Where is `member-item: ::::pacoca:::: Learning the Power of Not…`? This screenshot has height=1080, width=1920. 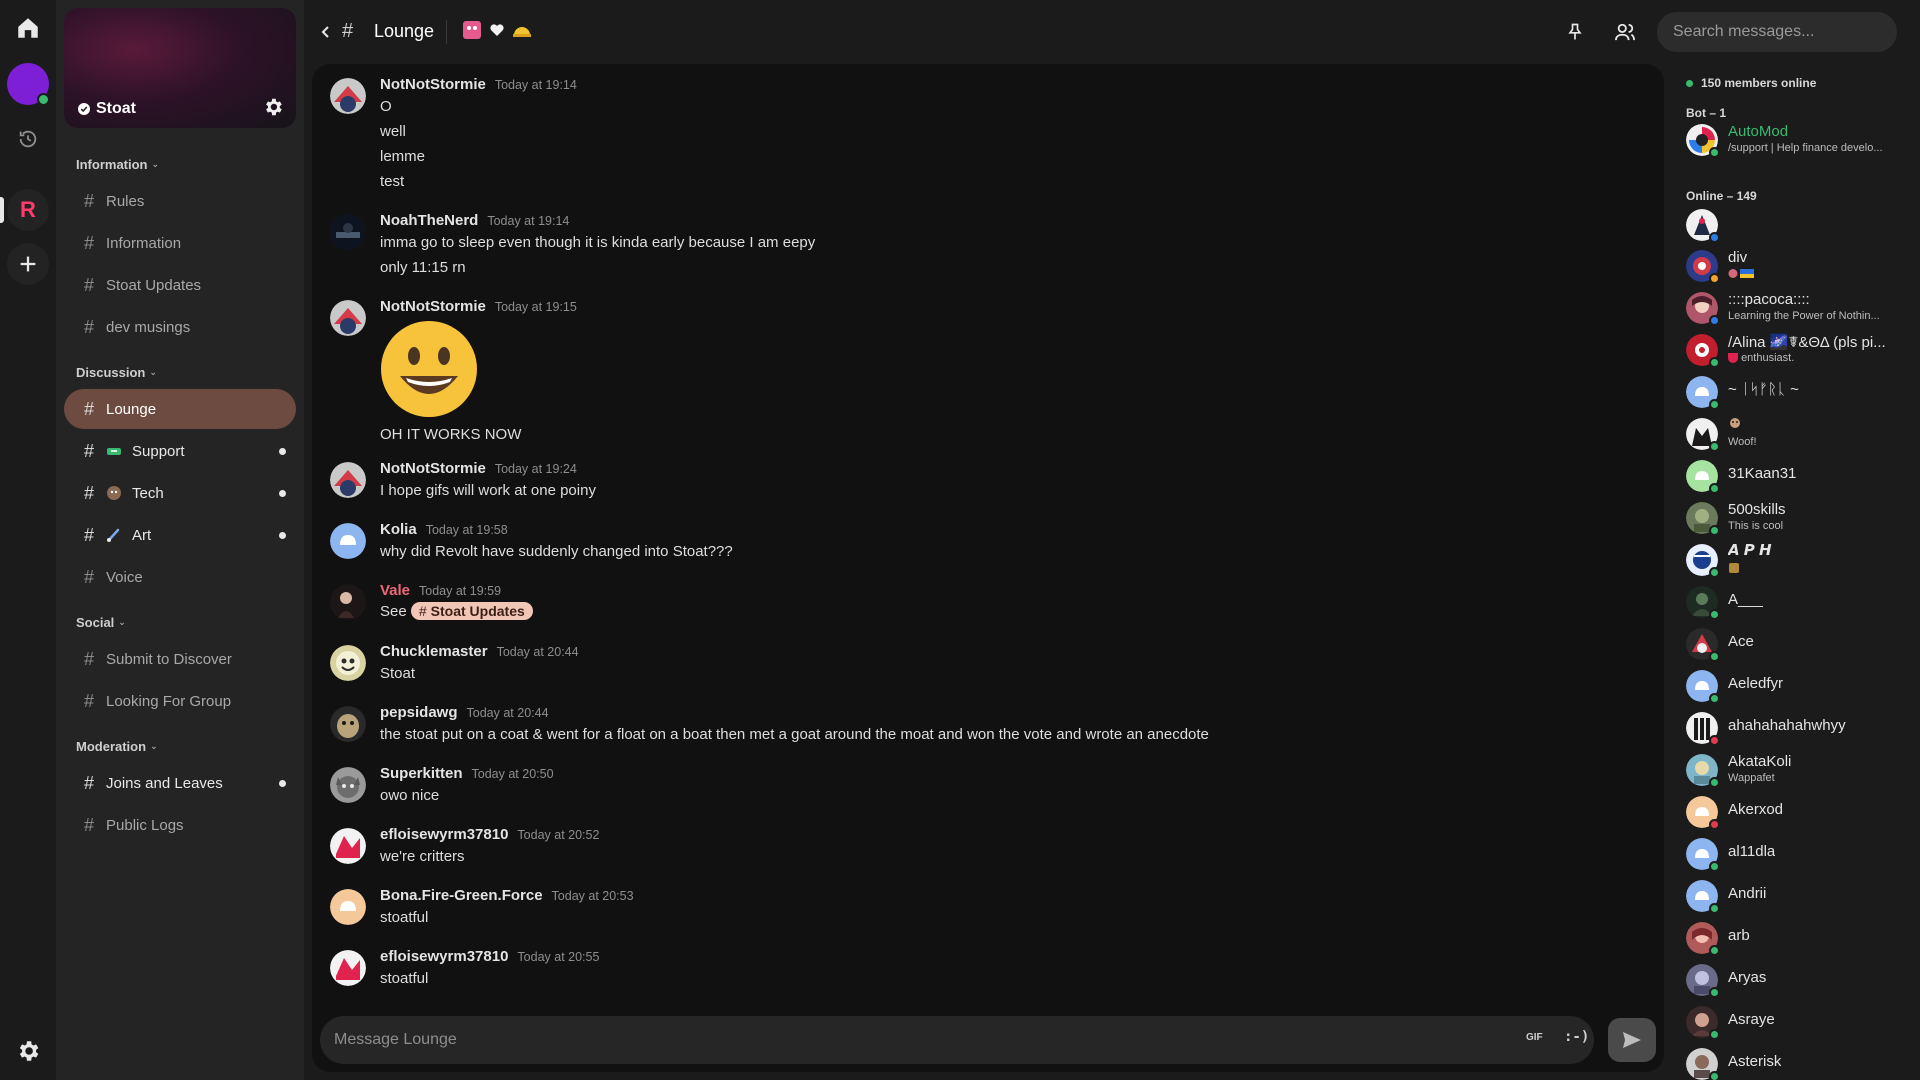 member-item: ::::pacoca:::: Learning the Power of Not… is located at coordinates (1797, 308).